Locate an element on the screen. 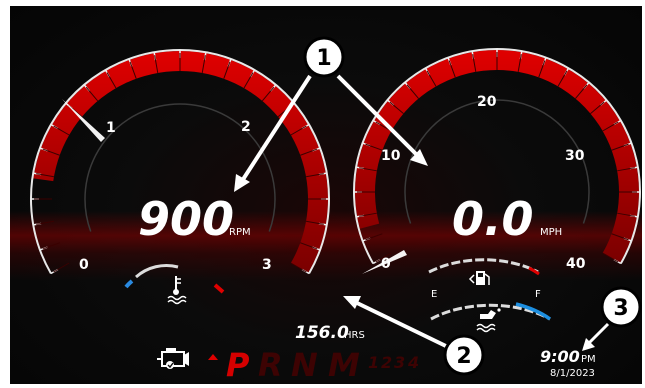 This screenshot has width=645, height=388. coolant-temp-gauge is located at coordinates (174, 279).